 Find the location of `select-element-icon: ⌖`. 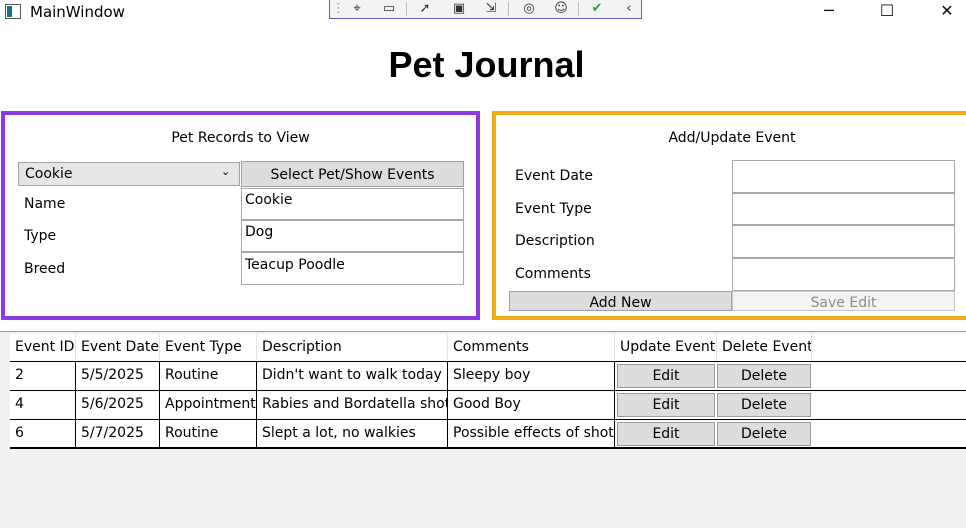

select-element-icon: ⌖ is located at coordinates (357, 9).